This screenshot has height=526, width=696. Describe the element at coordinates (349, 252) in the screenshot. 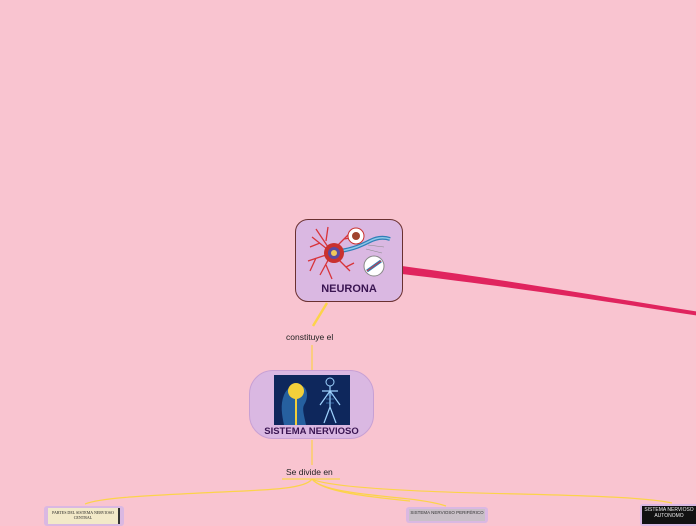

I see `neuron-illustration` at that location.